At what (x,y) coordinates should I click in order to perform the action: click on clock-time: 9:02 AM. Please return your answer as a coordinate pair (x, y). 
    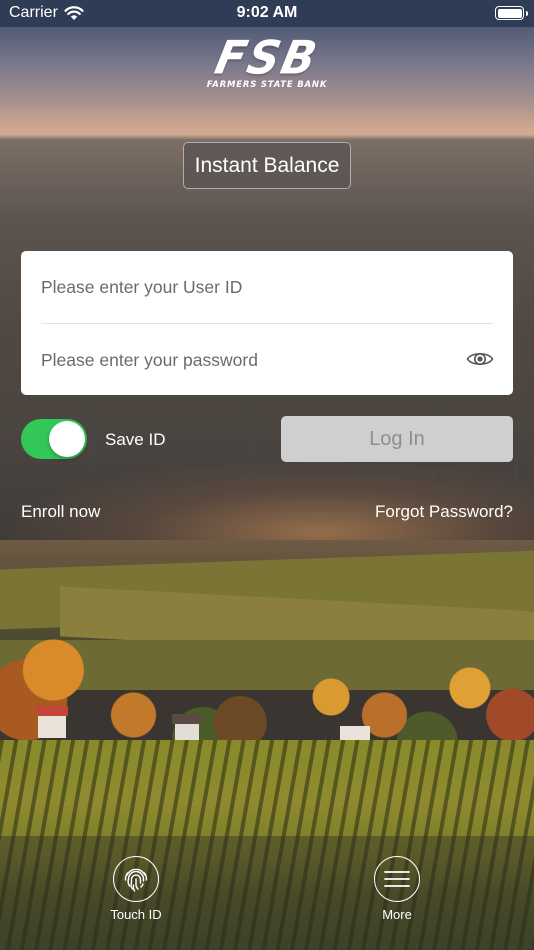
    Looking at the image, I should click on (267, 12).